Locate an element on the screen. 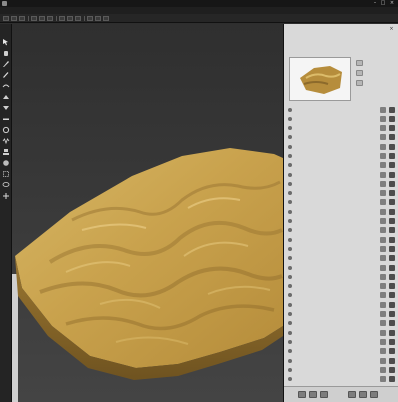 This screenshot has width=398, height=402. stamp-icon is located at coordinates (6, 152).